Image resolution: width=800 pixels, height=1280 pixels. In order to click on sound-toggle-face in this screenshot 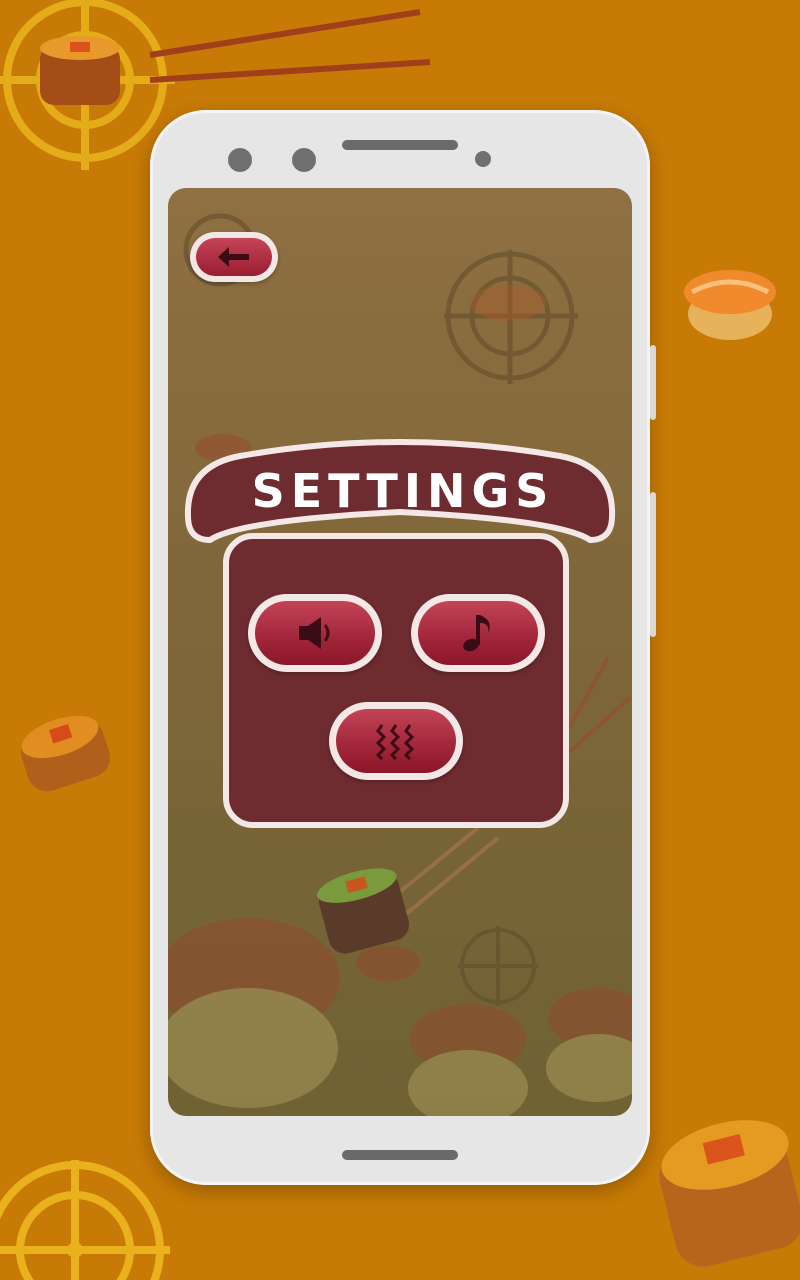, I will do `click(315, 633)`.